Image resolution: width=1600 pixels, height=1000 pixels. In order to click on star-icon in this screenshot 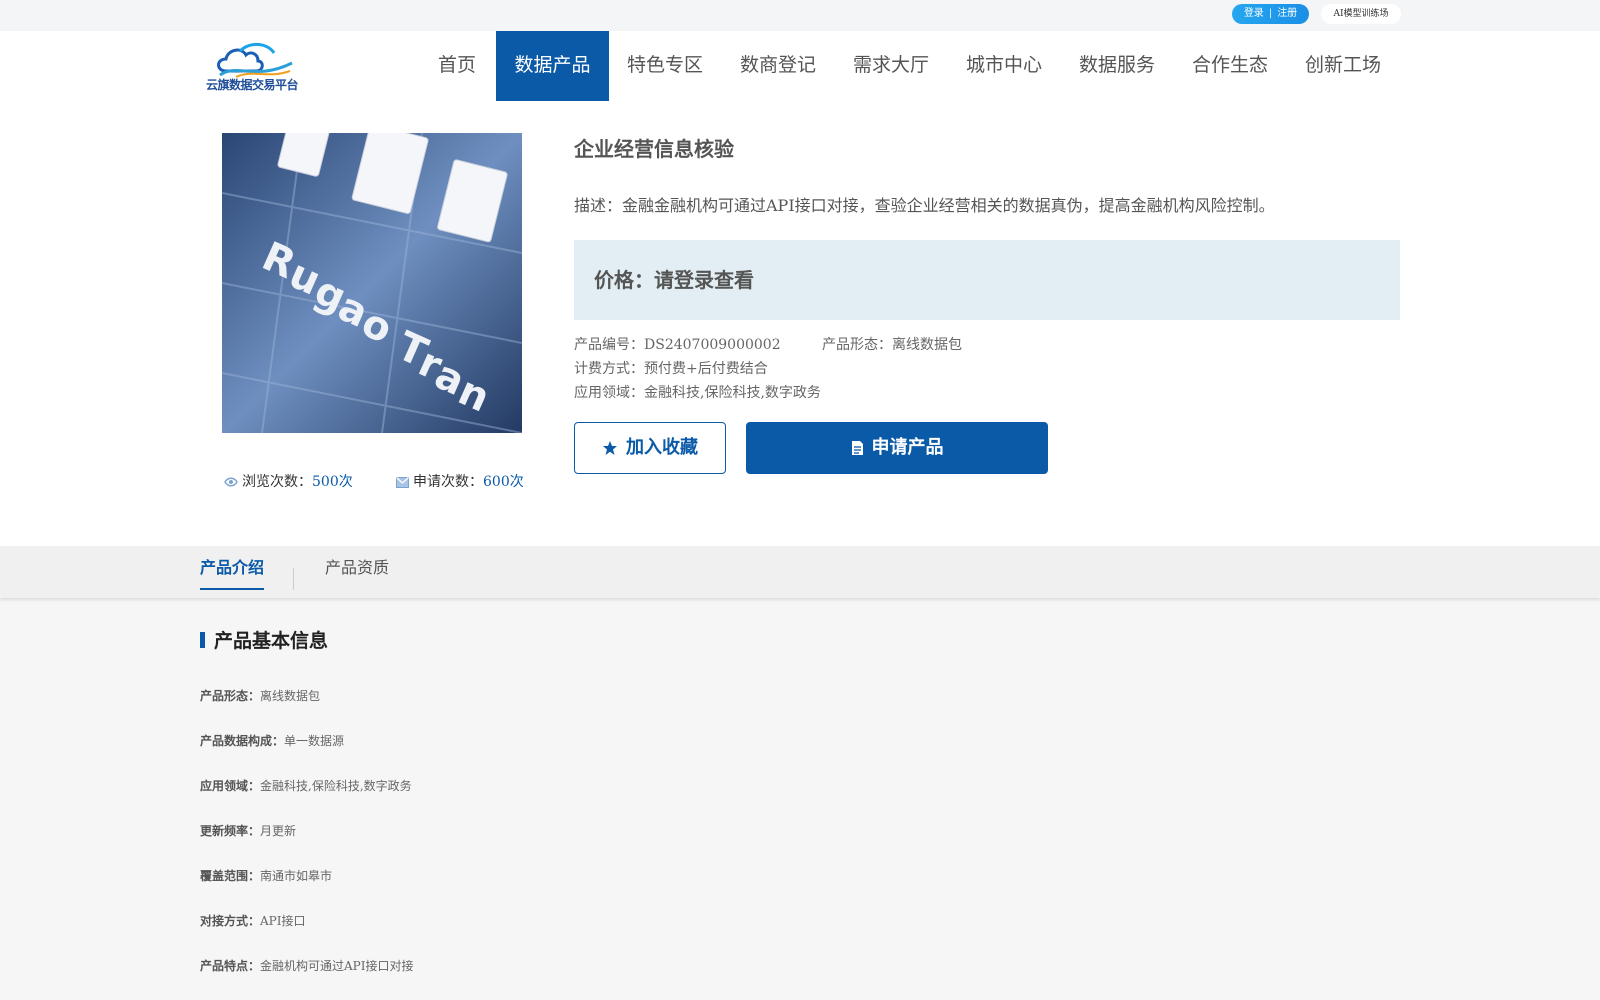, I will do `click(610, 448)`.